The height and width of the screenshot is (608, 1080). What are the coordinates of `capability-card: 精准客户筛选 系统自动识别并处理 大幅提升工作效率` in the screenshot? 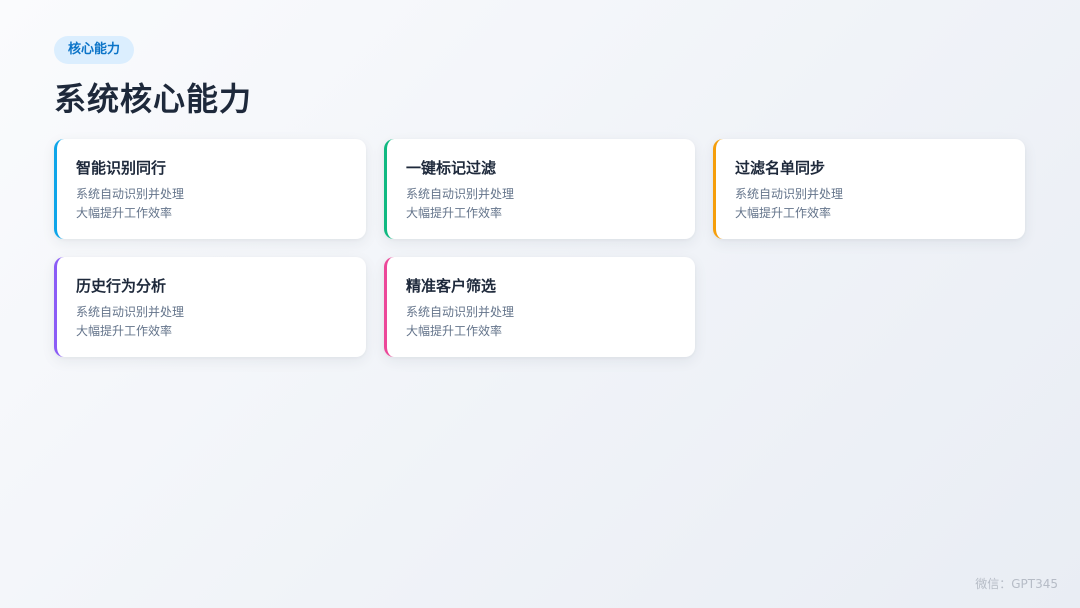 It's located at (539, 307).